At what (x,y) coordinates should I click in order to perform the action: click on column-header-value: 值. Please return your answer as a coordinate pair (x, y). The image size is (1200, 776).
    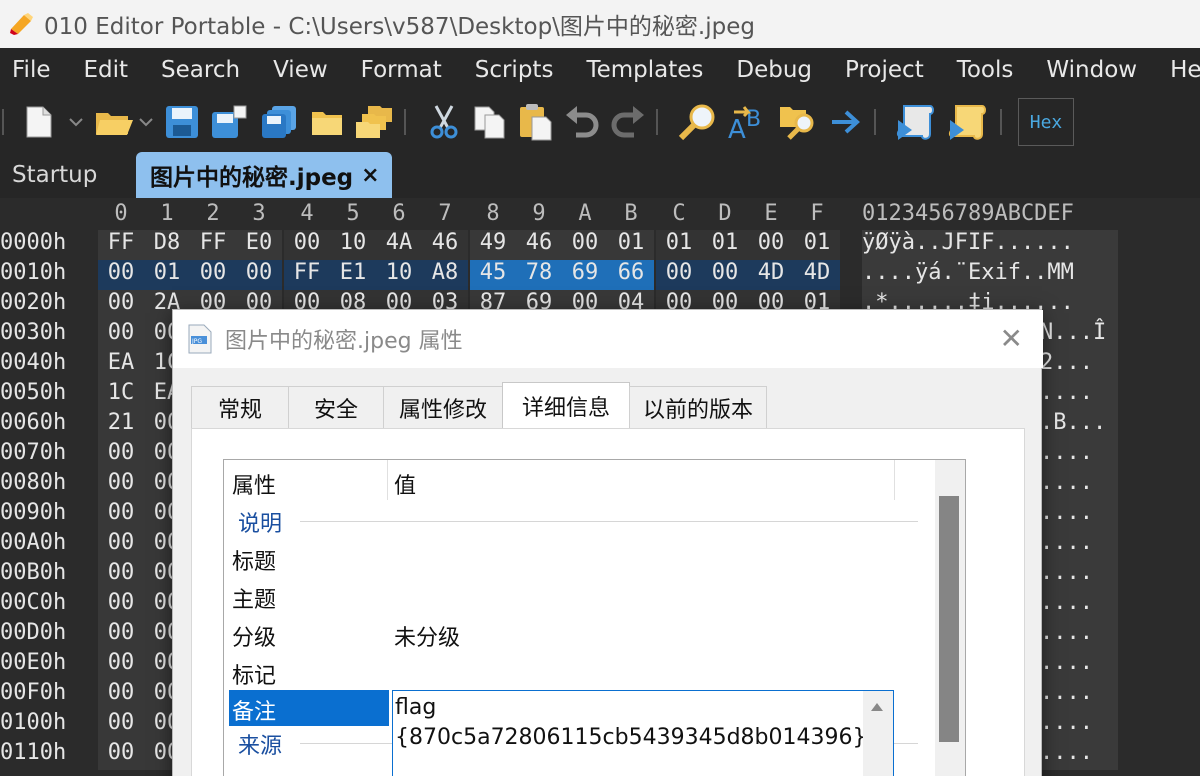
    Looking at the image, I should click on (405, 484).